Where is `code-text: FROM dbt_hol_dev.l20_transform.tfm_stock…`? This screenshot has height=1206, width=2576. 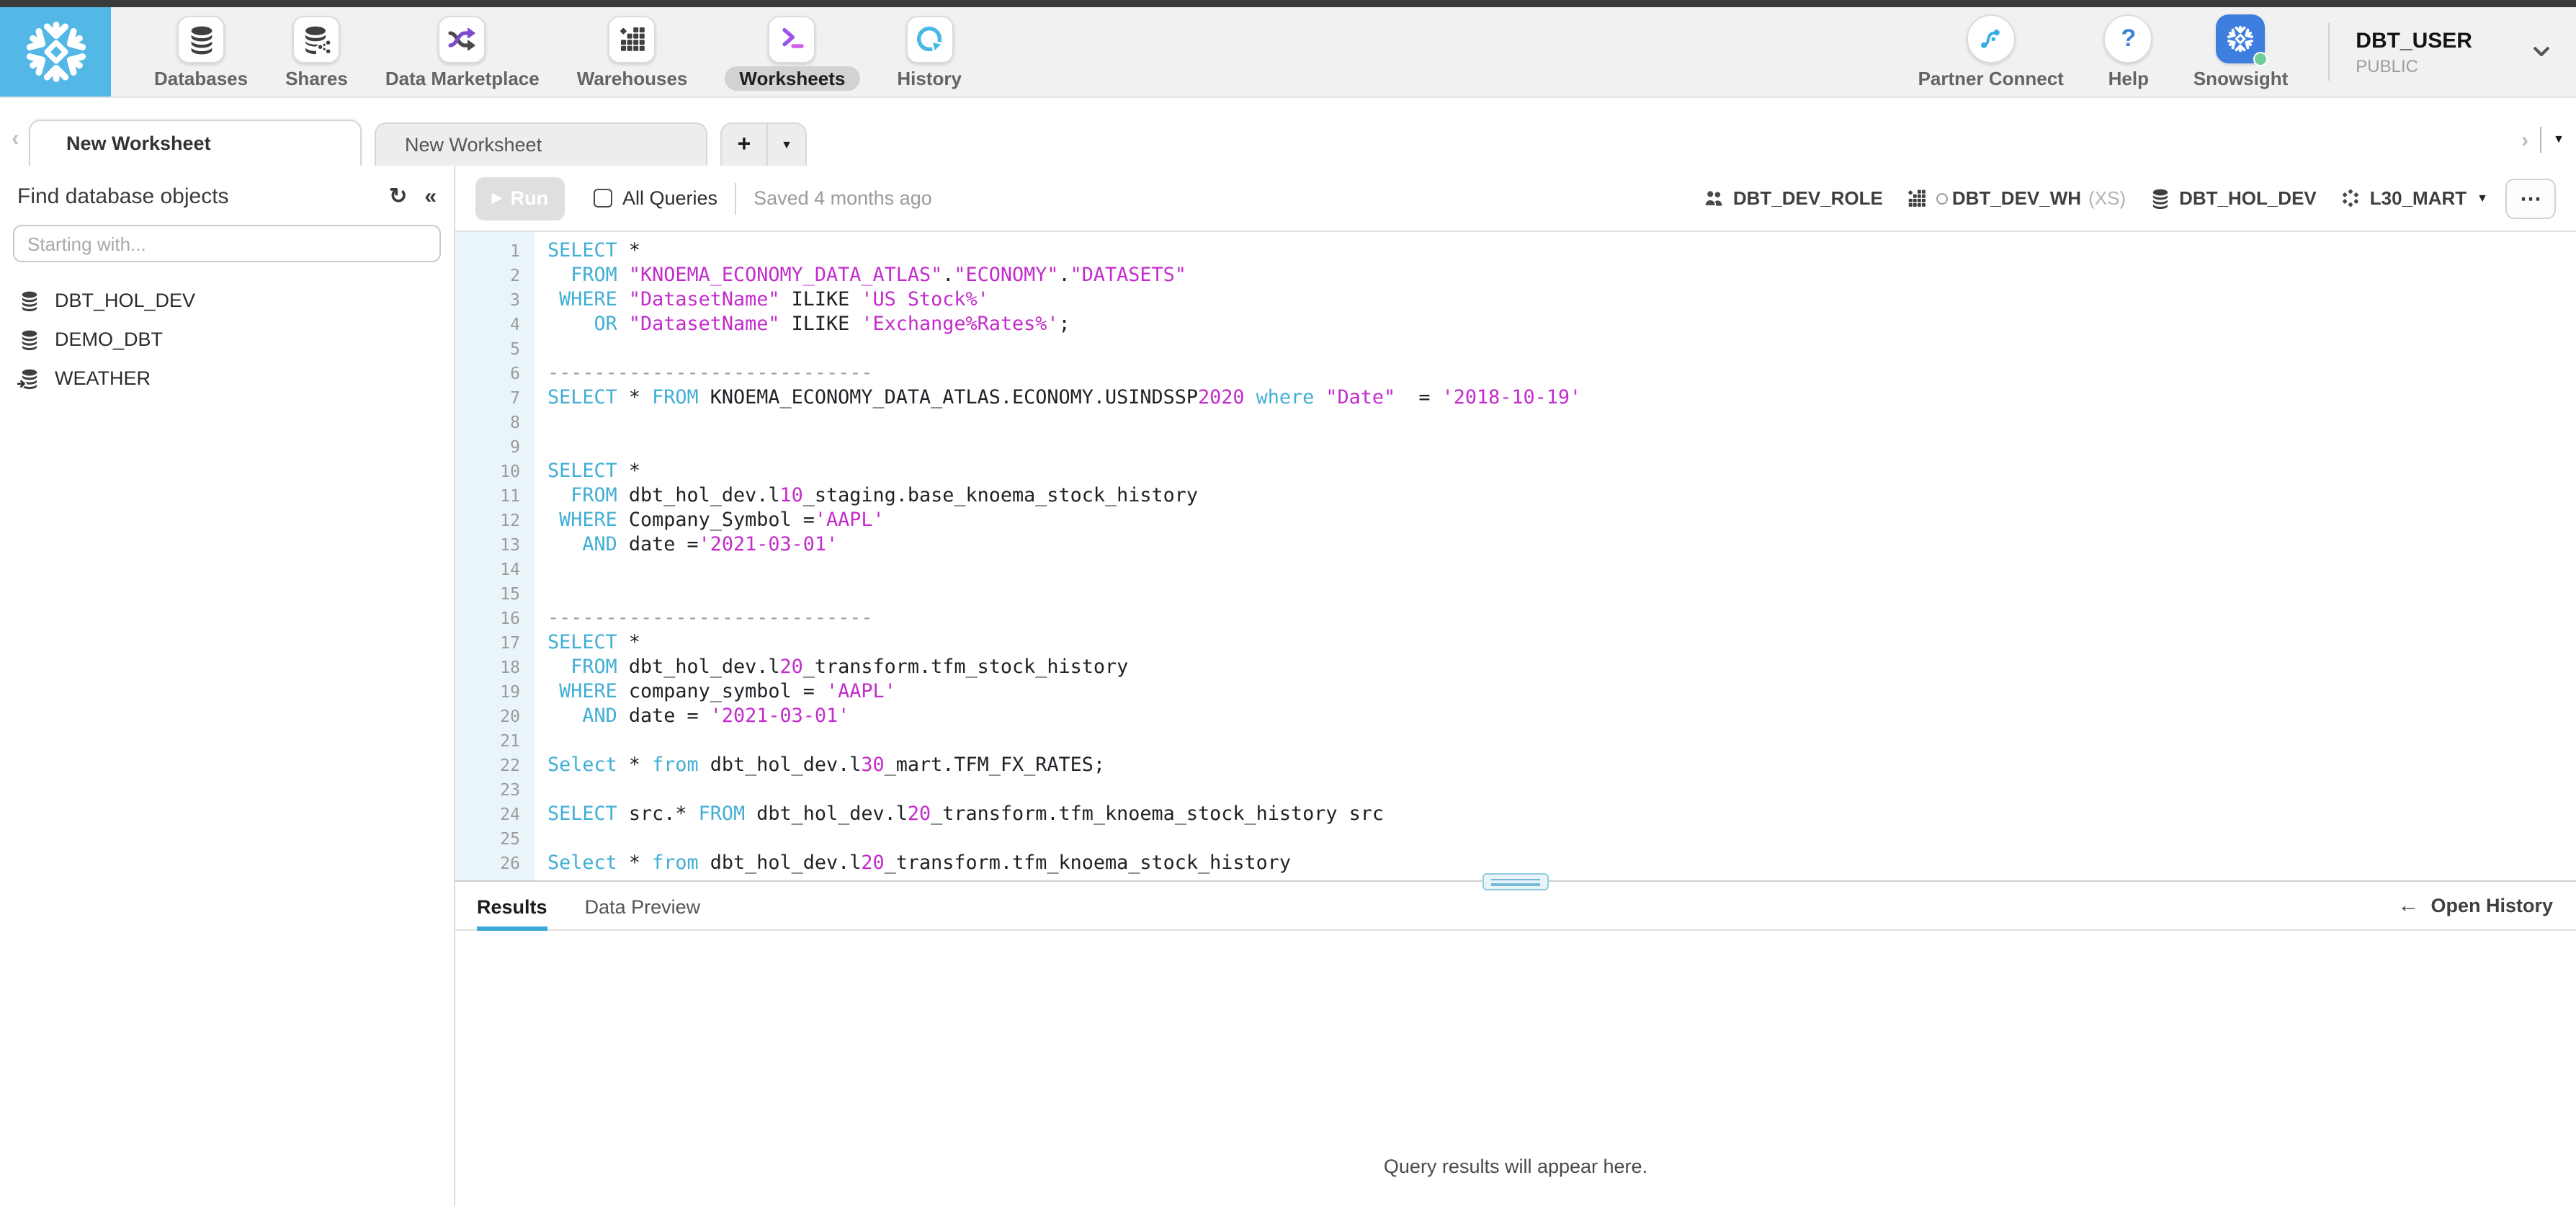
code-text: FROM dbt_hol_dev.l20_transform.tfm_stock… is located at coordinates (850, 668).